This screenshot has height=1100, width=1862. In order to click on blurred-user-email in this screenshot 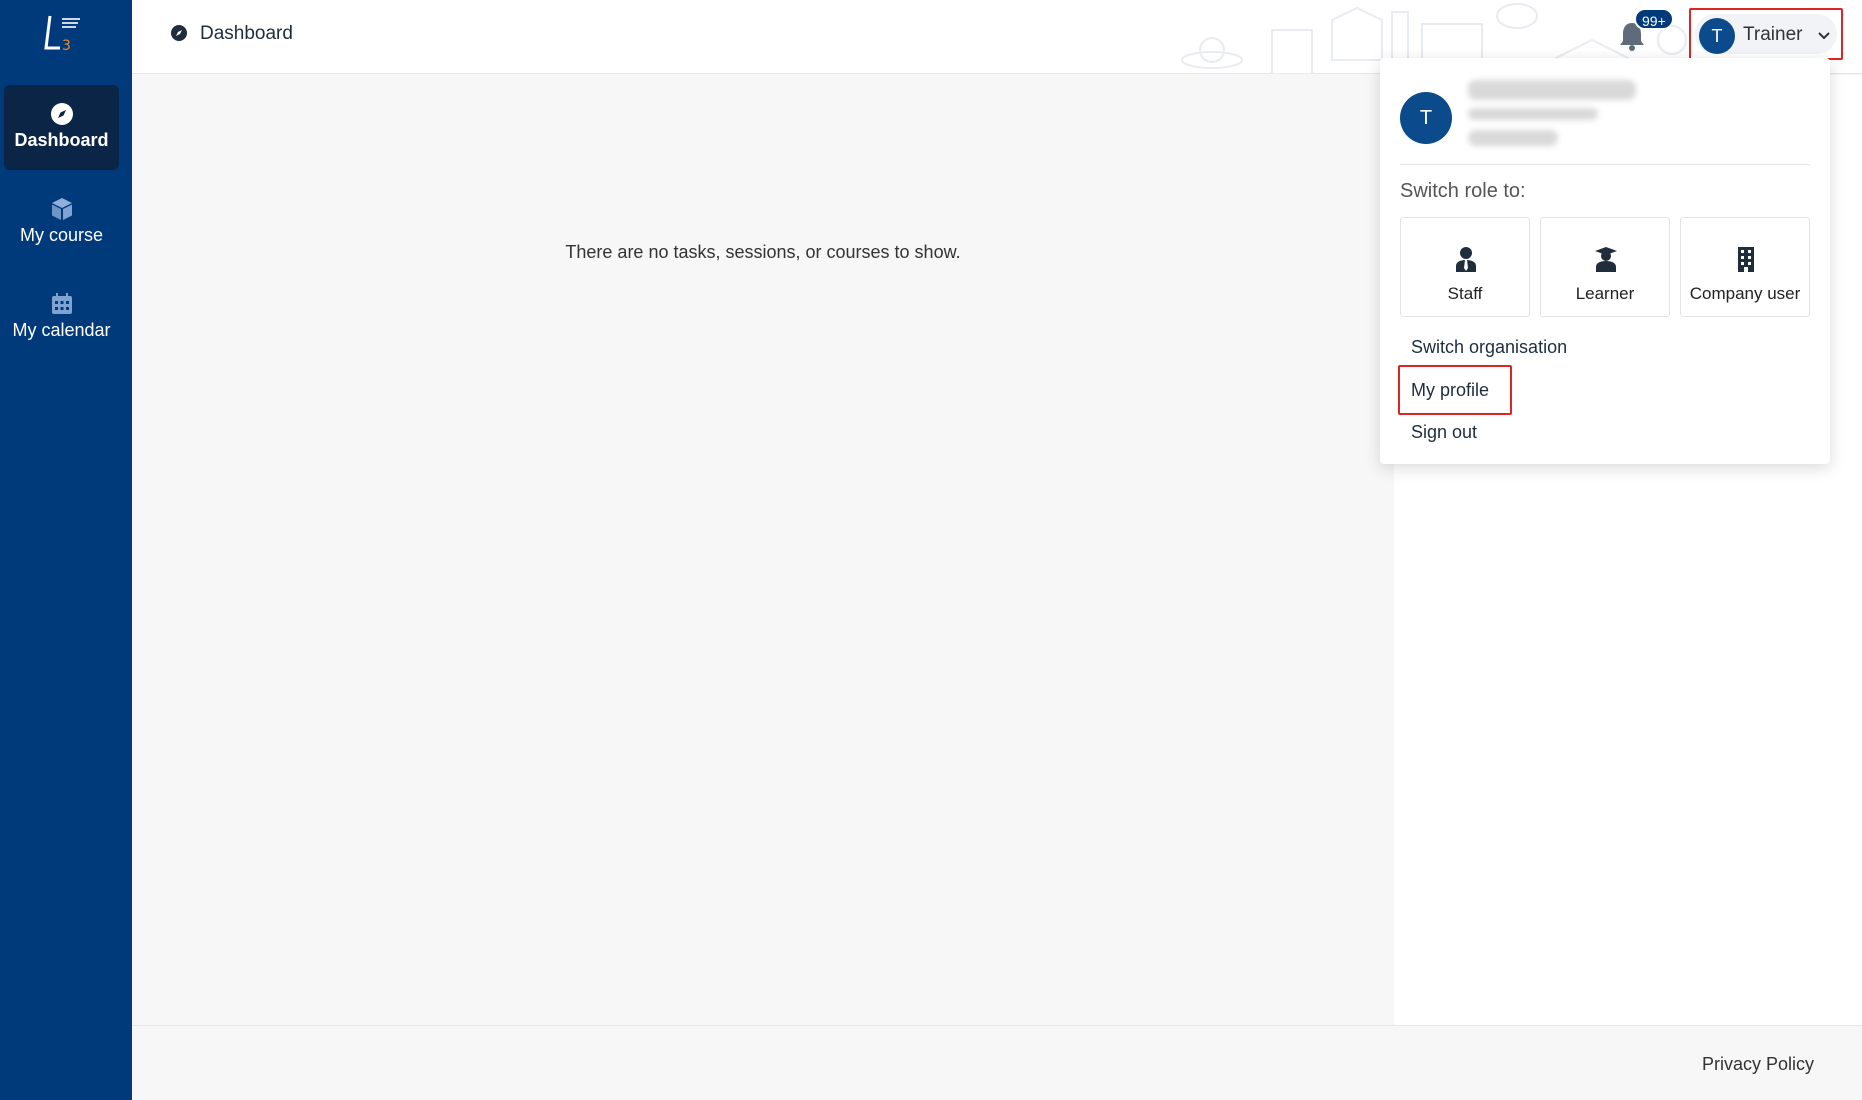, I will do `click(1533, 114)`.